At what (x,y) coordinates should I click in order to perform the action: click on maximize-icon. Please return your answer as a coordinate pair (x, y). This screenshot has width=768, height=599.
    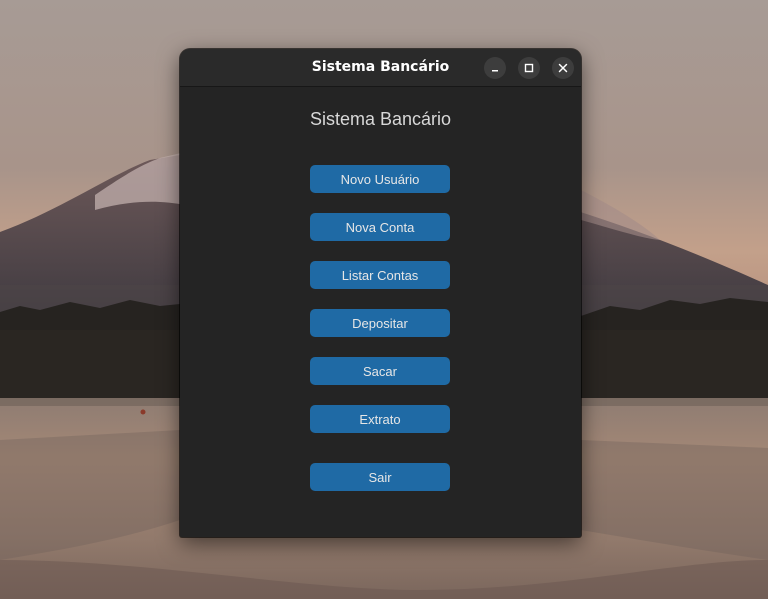
    Looking at the image, I should click on (529, 68).